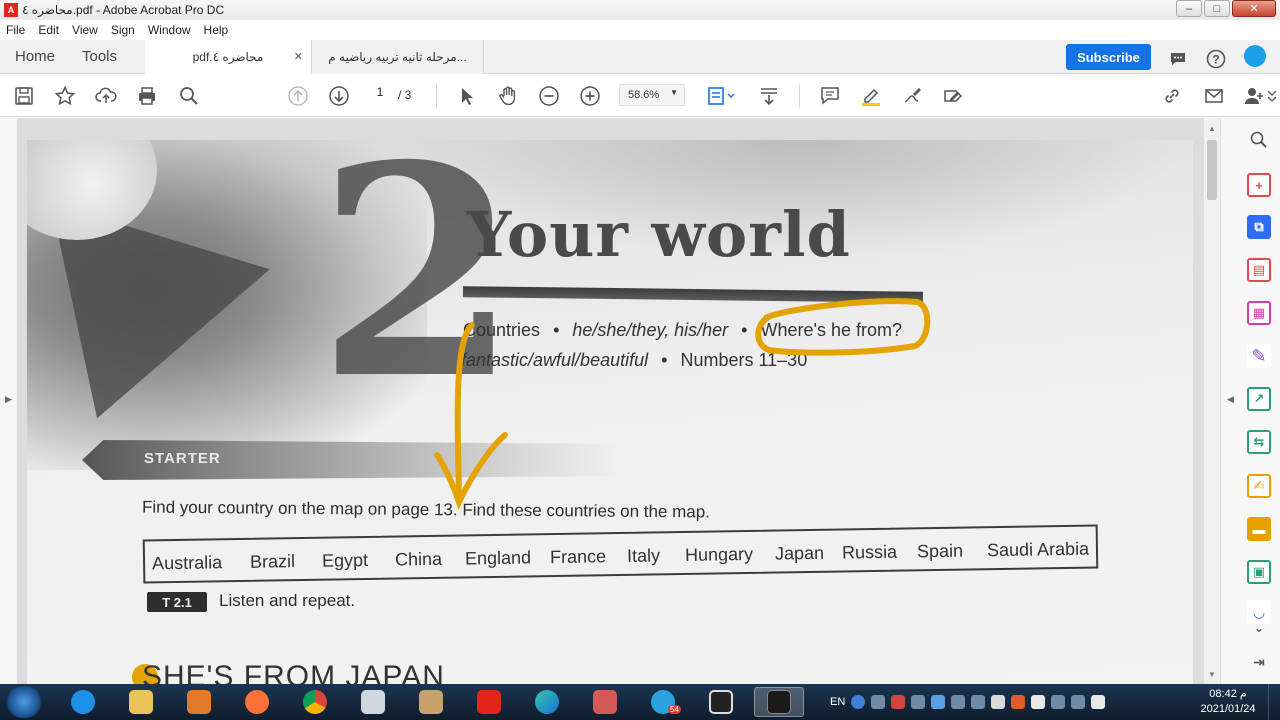 This screenshot has height=720, width=1280. Describe the element at coordinates (1259, 662) in the screenshot. I see `collapse-pane-icon: ⇥` at that location.